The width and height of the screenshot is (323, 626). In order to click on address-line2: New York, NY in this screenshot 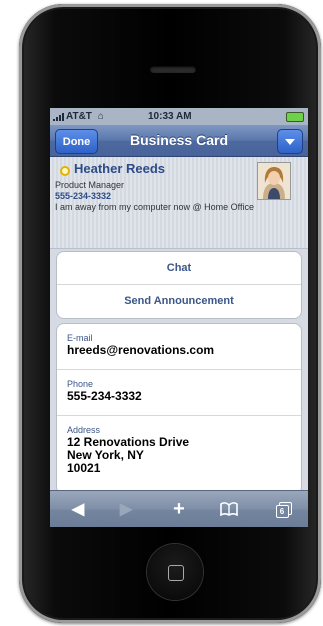, I will do `click(105, 455)`.